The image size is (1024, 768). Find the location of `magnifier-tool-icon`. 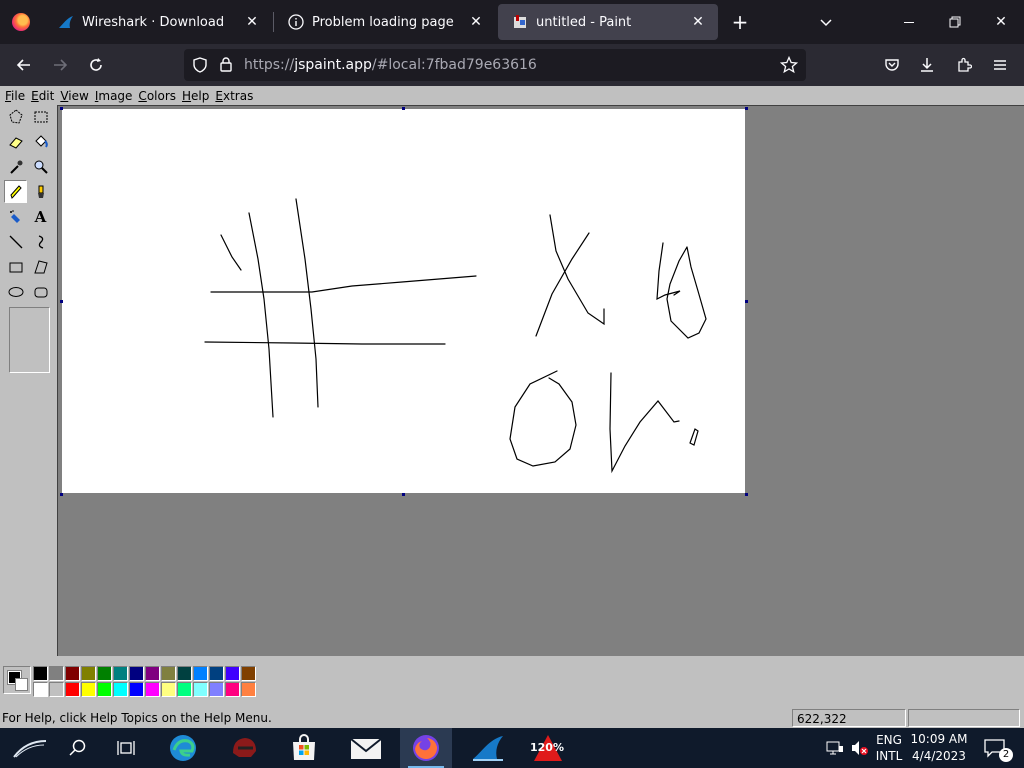

magnifier-tool-icon is located at coordinates (40, 166).